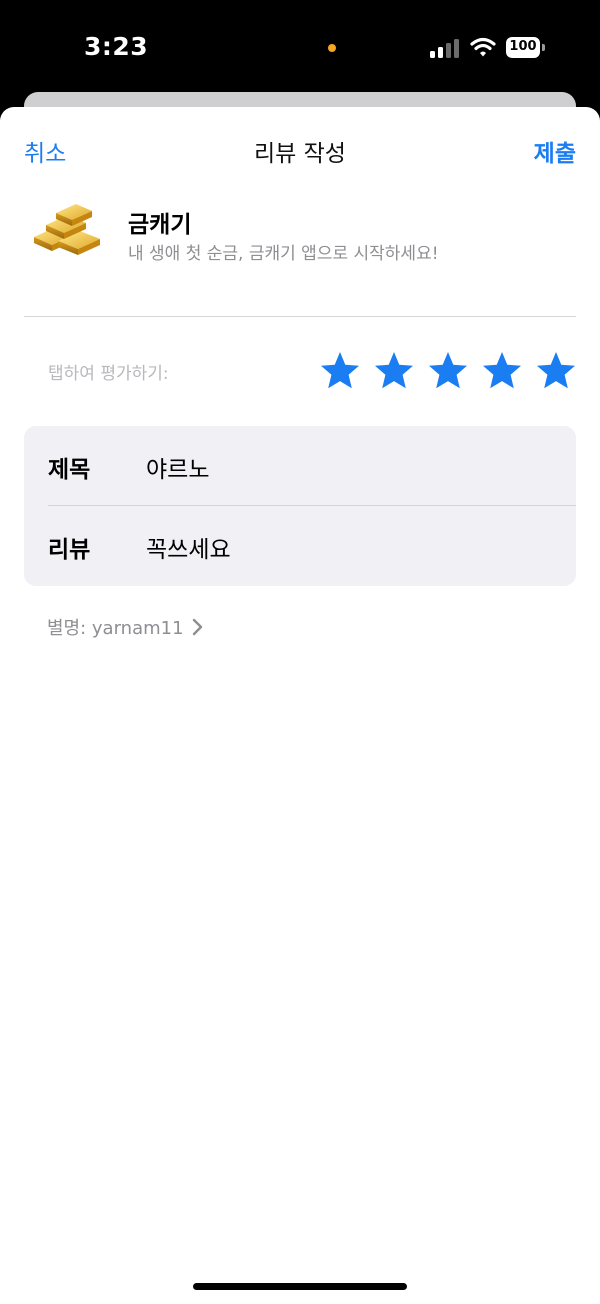  Describe the element at coordinates (300, 1286) in the screenshot. I see `home-indicator` at that location.